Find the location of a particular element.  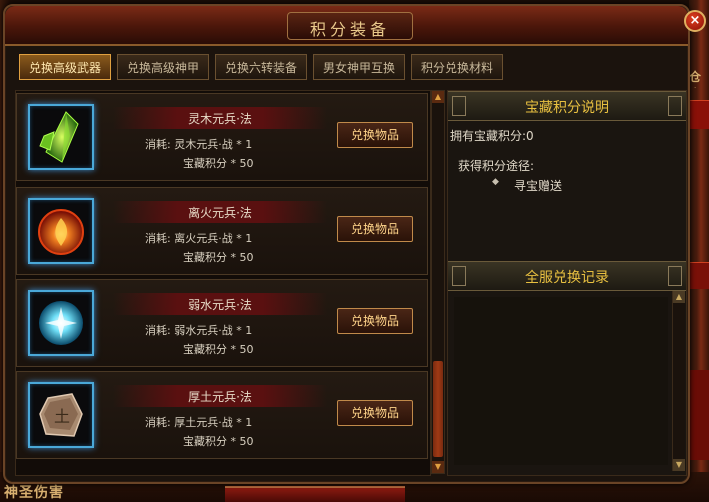

close-button: × is located at coordinates (695, 21).